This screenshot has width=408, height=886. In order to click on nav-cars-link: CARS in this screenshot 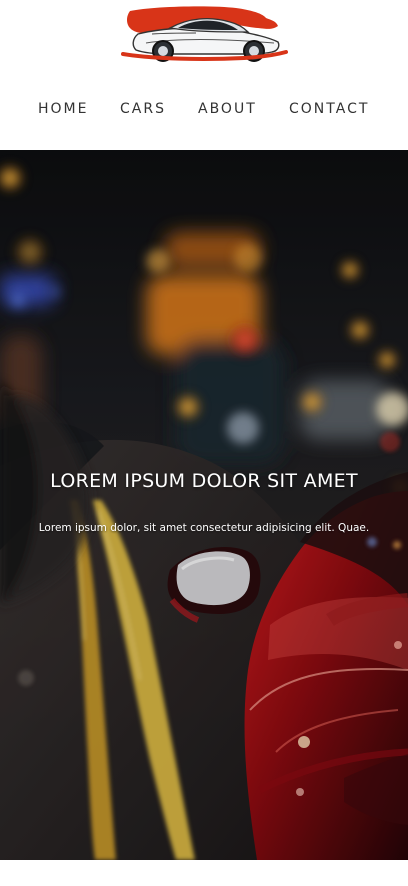, I will do `click(143, 109)`.